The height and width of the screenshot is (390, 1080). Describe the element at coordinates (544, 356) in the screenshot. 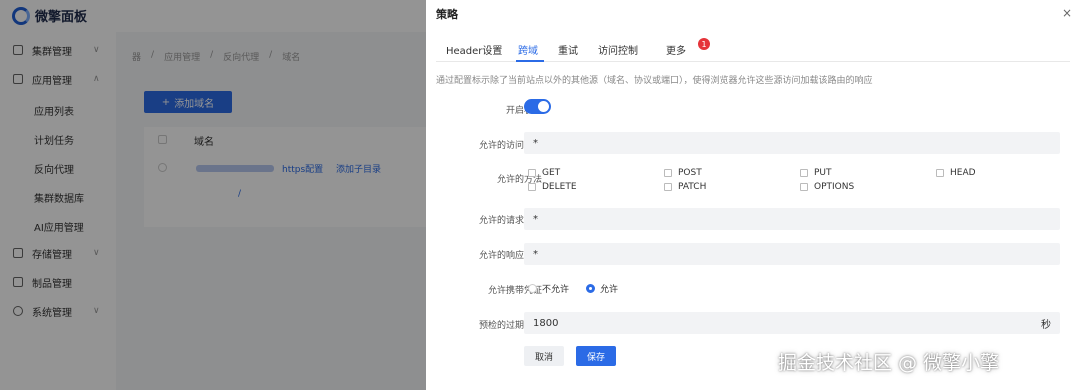

I see `cancel-button: 取消` at that location.